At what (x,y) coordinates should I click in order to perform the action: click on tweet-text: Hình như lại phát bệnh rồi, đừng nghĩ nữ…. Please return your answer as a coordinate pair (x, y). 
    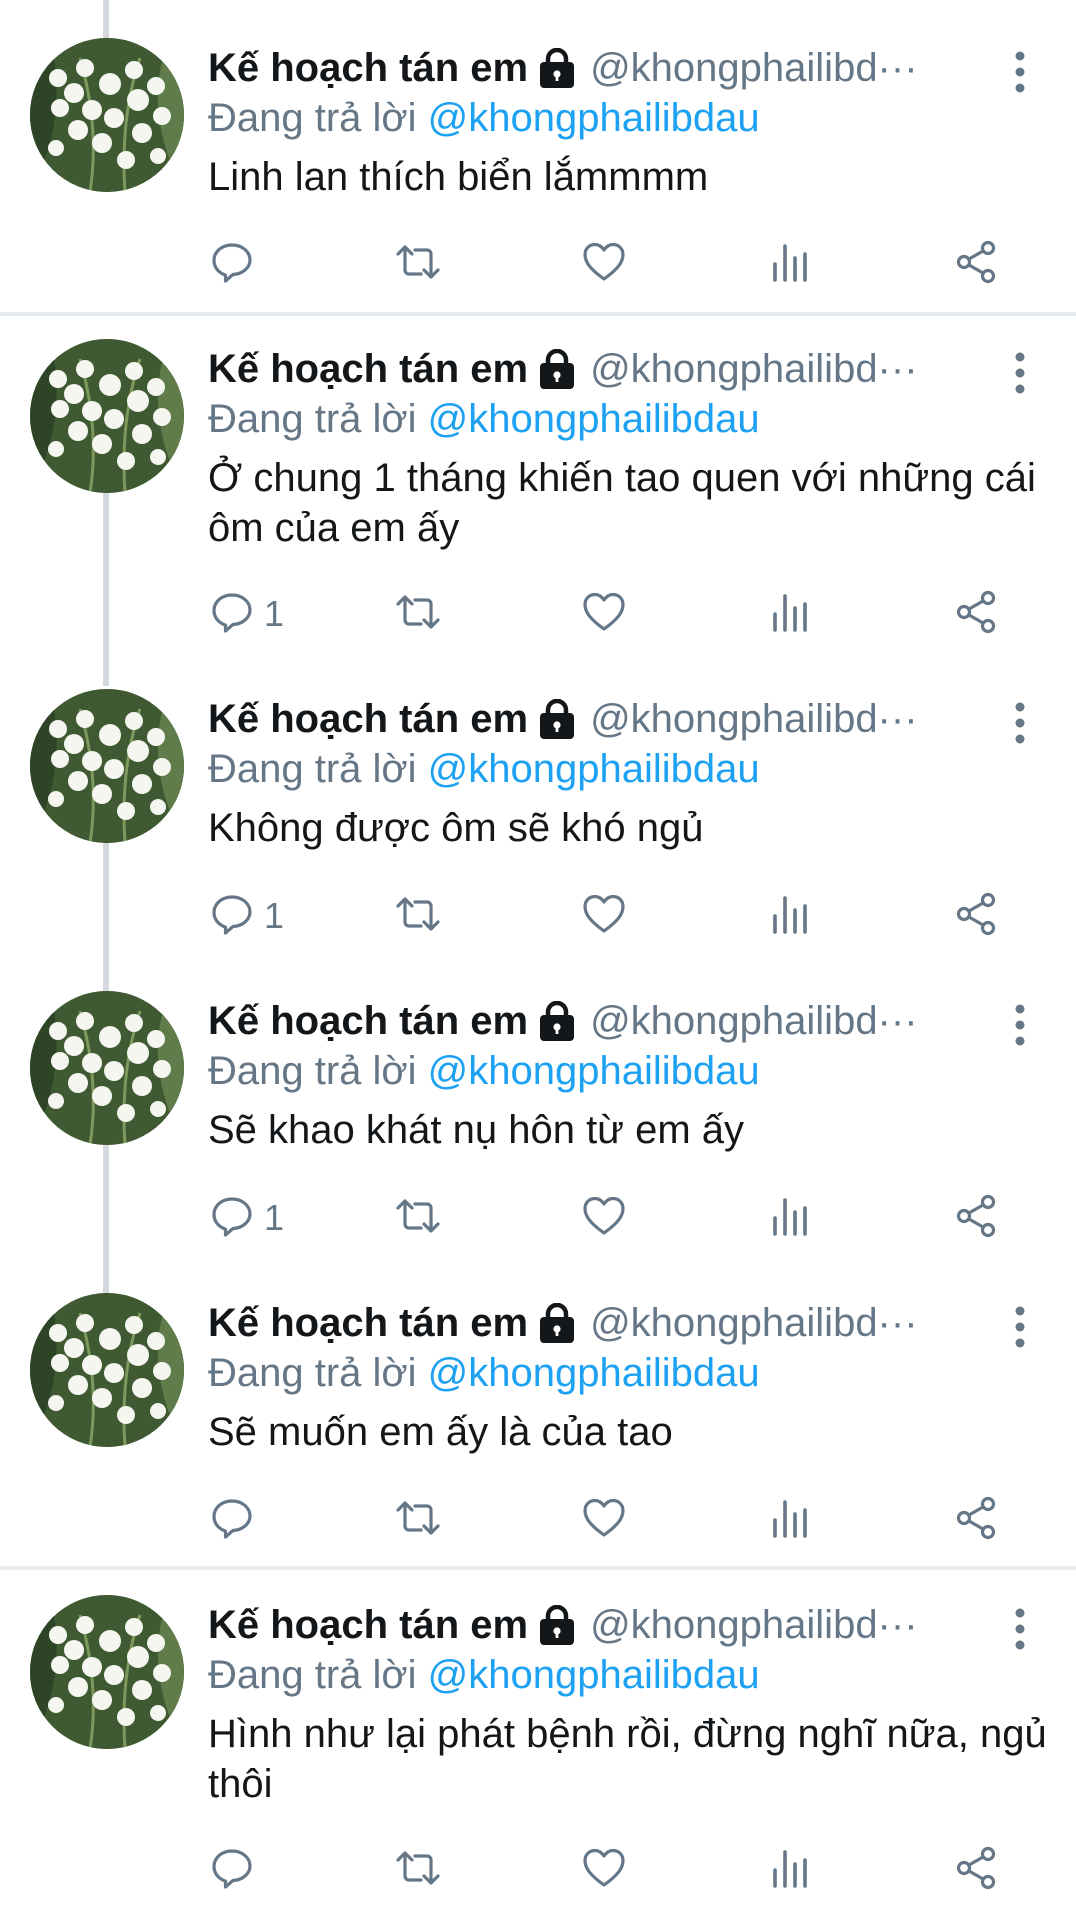
    Looking at the image, I should click on (627, 1759).